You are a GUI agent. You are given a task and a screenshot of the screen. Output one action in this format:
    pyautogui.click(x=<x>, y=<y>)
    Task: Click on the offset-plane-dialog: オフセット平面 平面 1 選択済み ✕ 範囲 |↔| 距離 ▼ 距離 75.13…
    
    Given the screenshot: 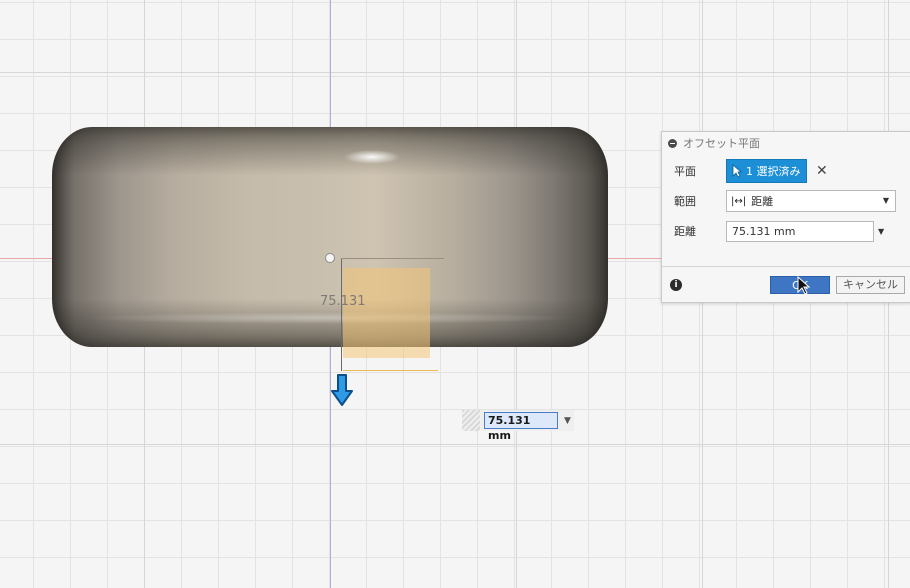 What is the action you would take?
    pyautogui.click(x=785, y=217)
    